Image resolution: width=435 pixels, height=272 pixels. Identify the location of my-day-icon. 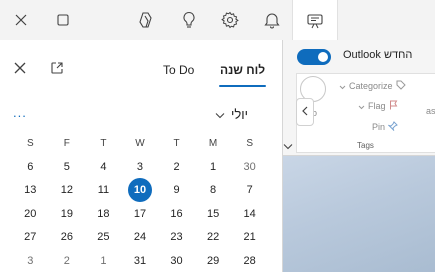
(315, 21).